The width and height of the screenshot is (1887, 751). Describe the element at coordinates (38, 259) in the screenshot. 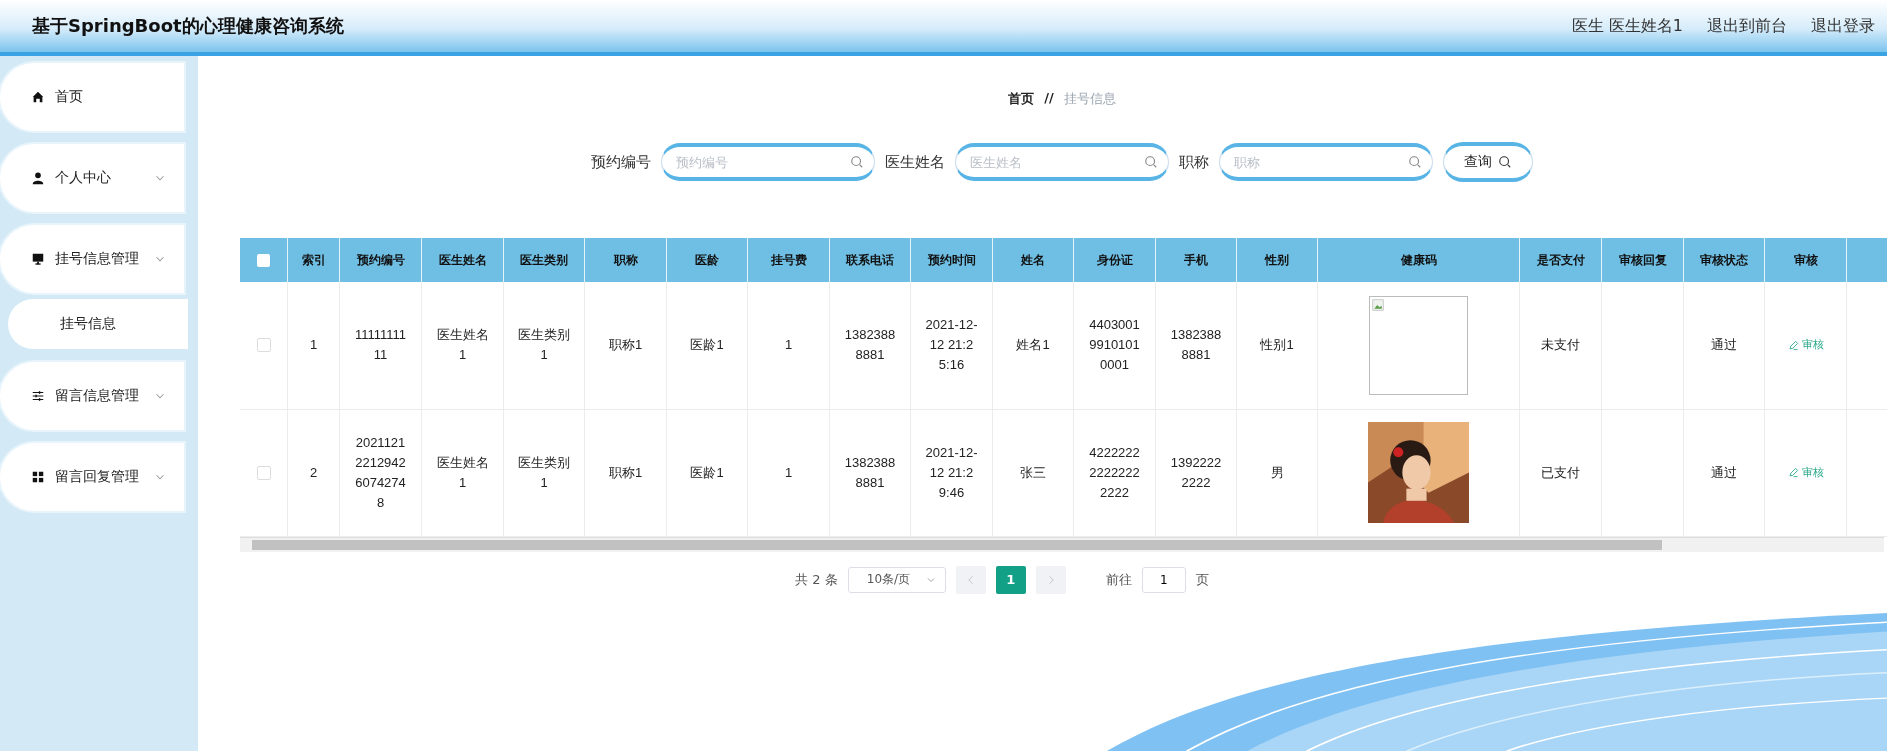

I see `monitor-icon` at that location.